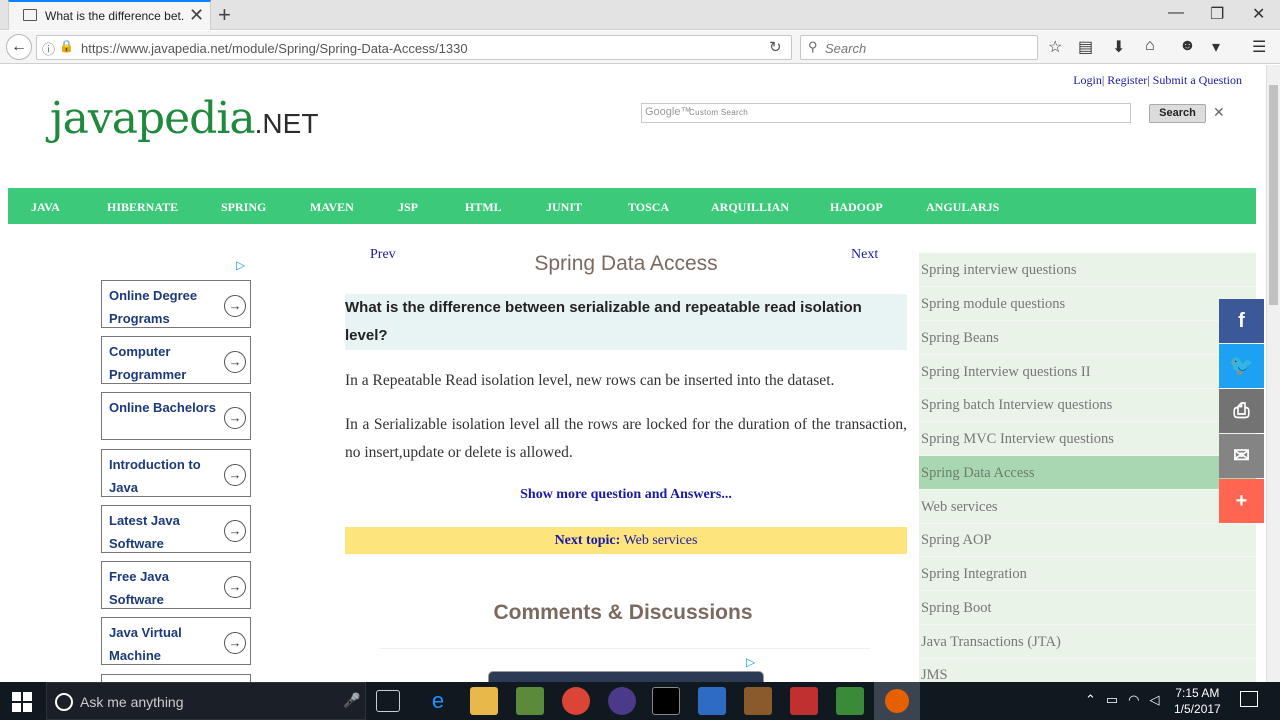  I want to click on chrome-icon, so click(576, 701).